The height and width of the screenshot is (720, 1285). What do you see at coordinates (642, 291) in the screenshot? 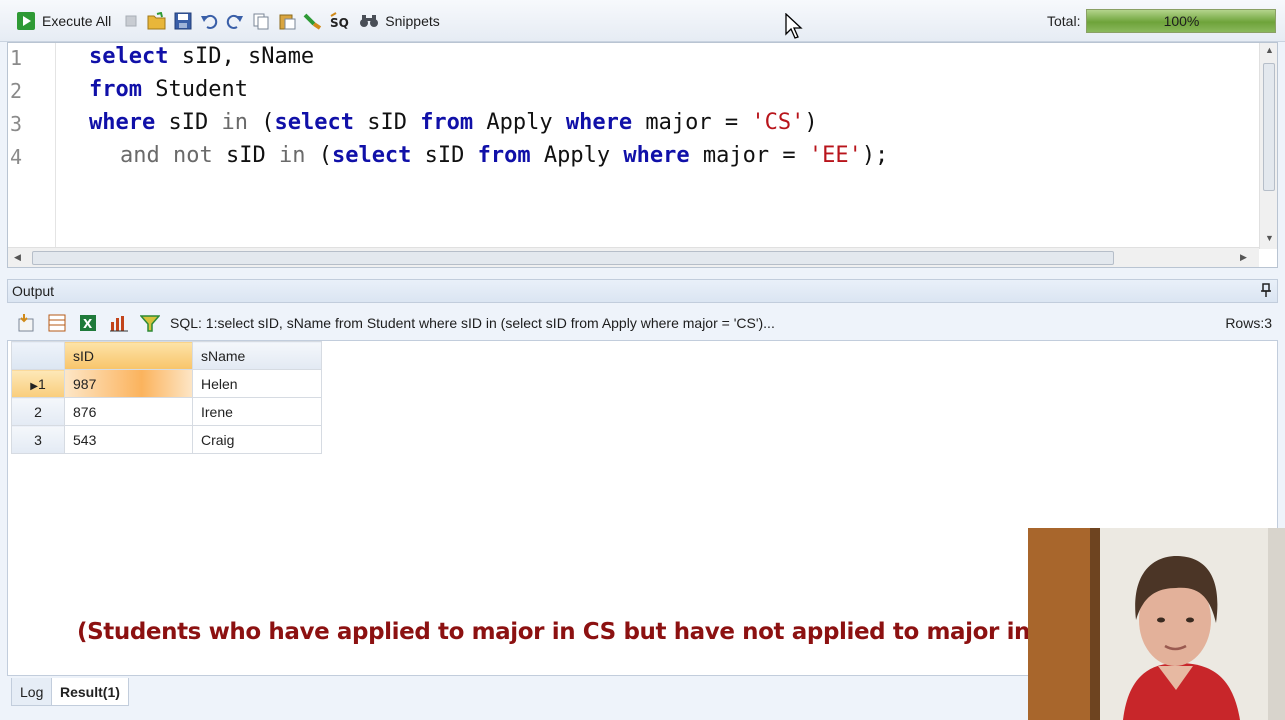
I see `output-panel-header: Output` at bounding box center [642, 291].